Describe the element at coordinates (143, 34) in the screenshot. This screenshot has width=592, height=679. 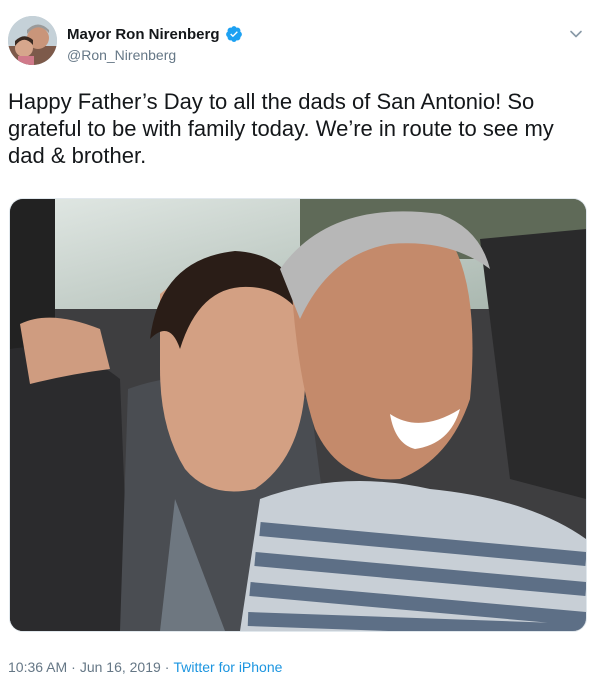
I see `display-name: Mayor Ron Nirenberg` at that location.